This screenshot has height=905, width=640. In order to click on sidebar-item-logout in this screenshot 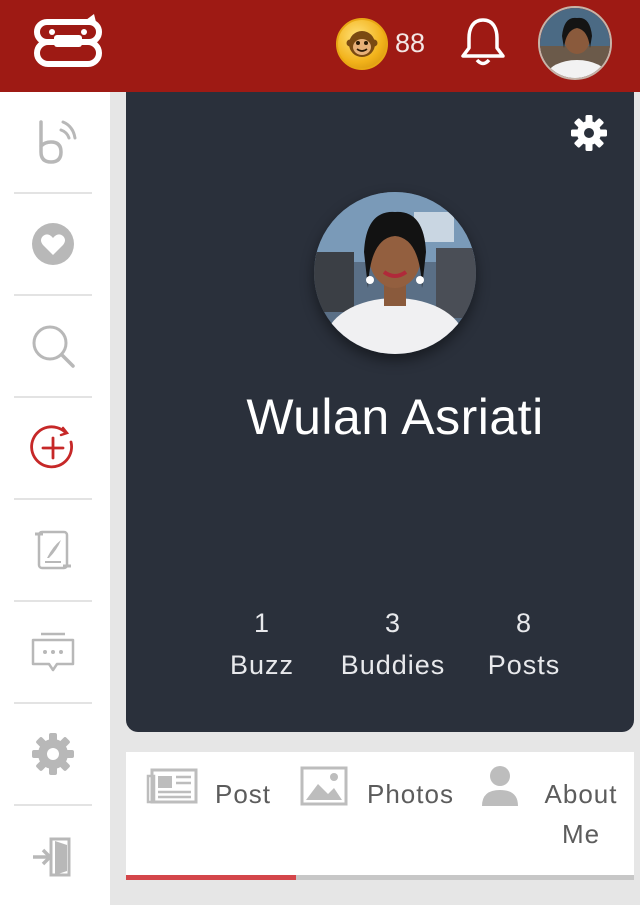, I will do `click(53, 855)`.